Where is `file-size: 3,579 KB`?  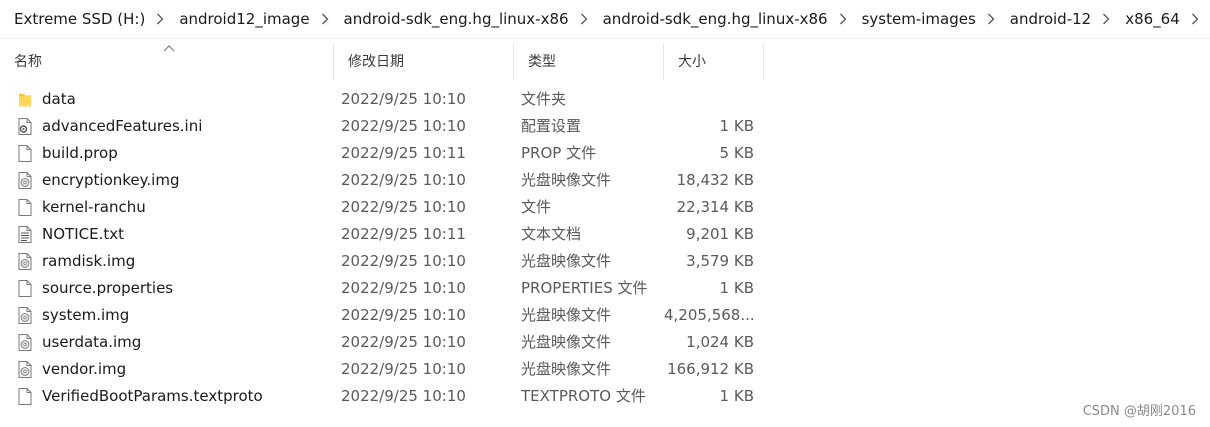 file-size: 3,579 KB is located at coordinates (720, 261).